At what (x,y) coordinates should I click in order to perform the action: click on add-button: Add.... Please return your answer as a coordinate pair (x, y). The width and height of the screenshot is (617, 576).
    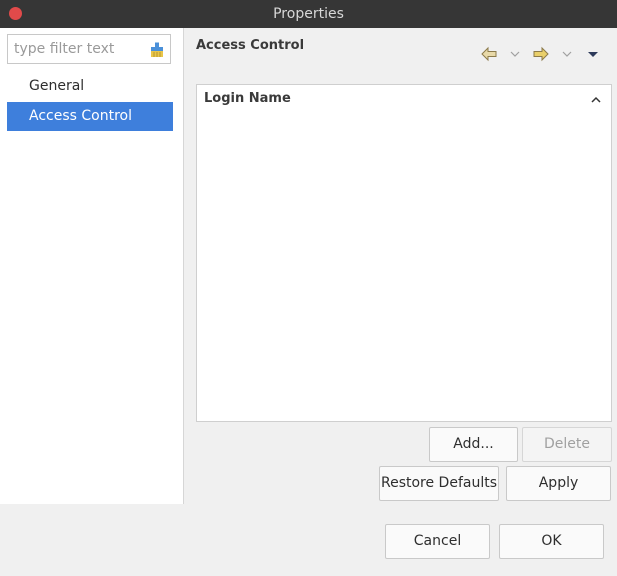
    Looking at the image, I should click on (473, 444).